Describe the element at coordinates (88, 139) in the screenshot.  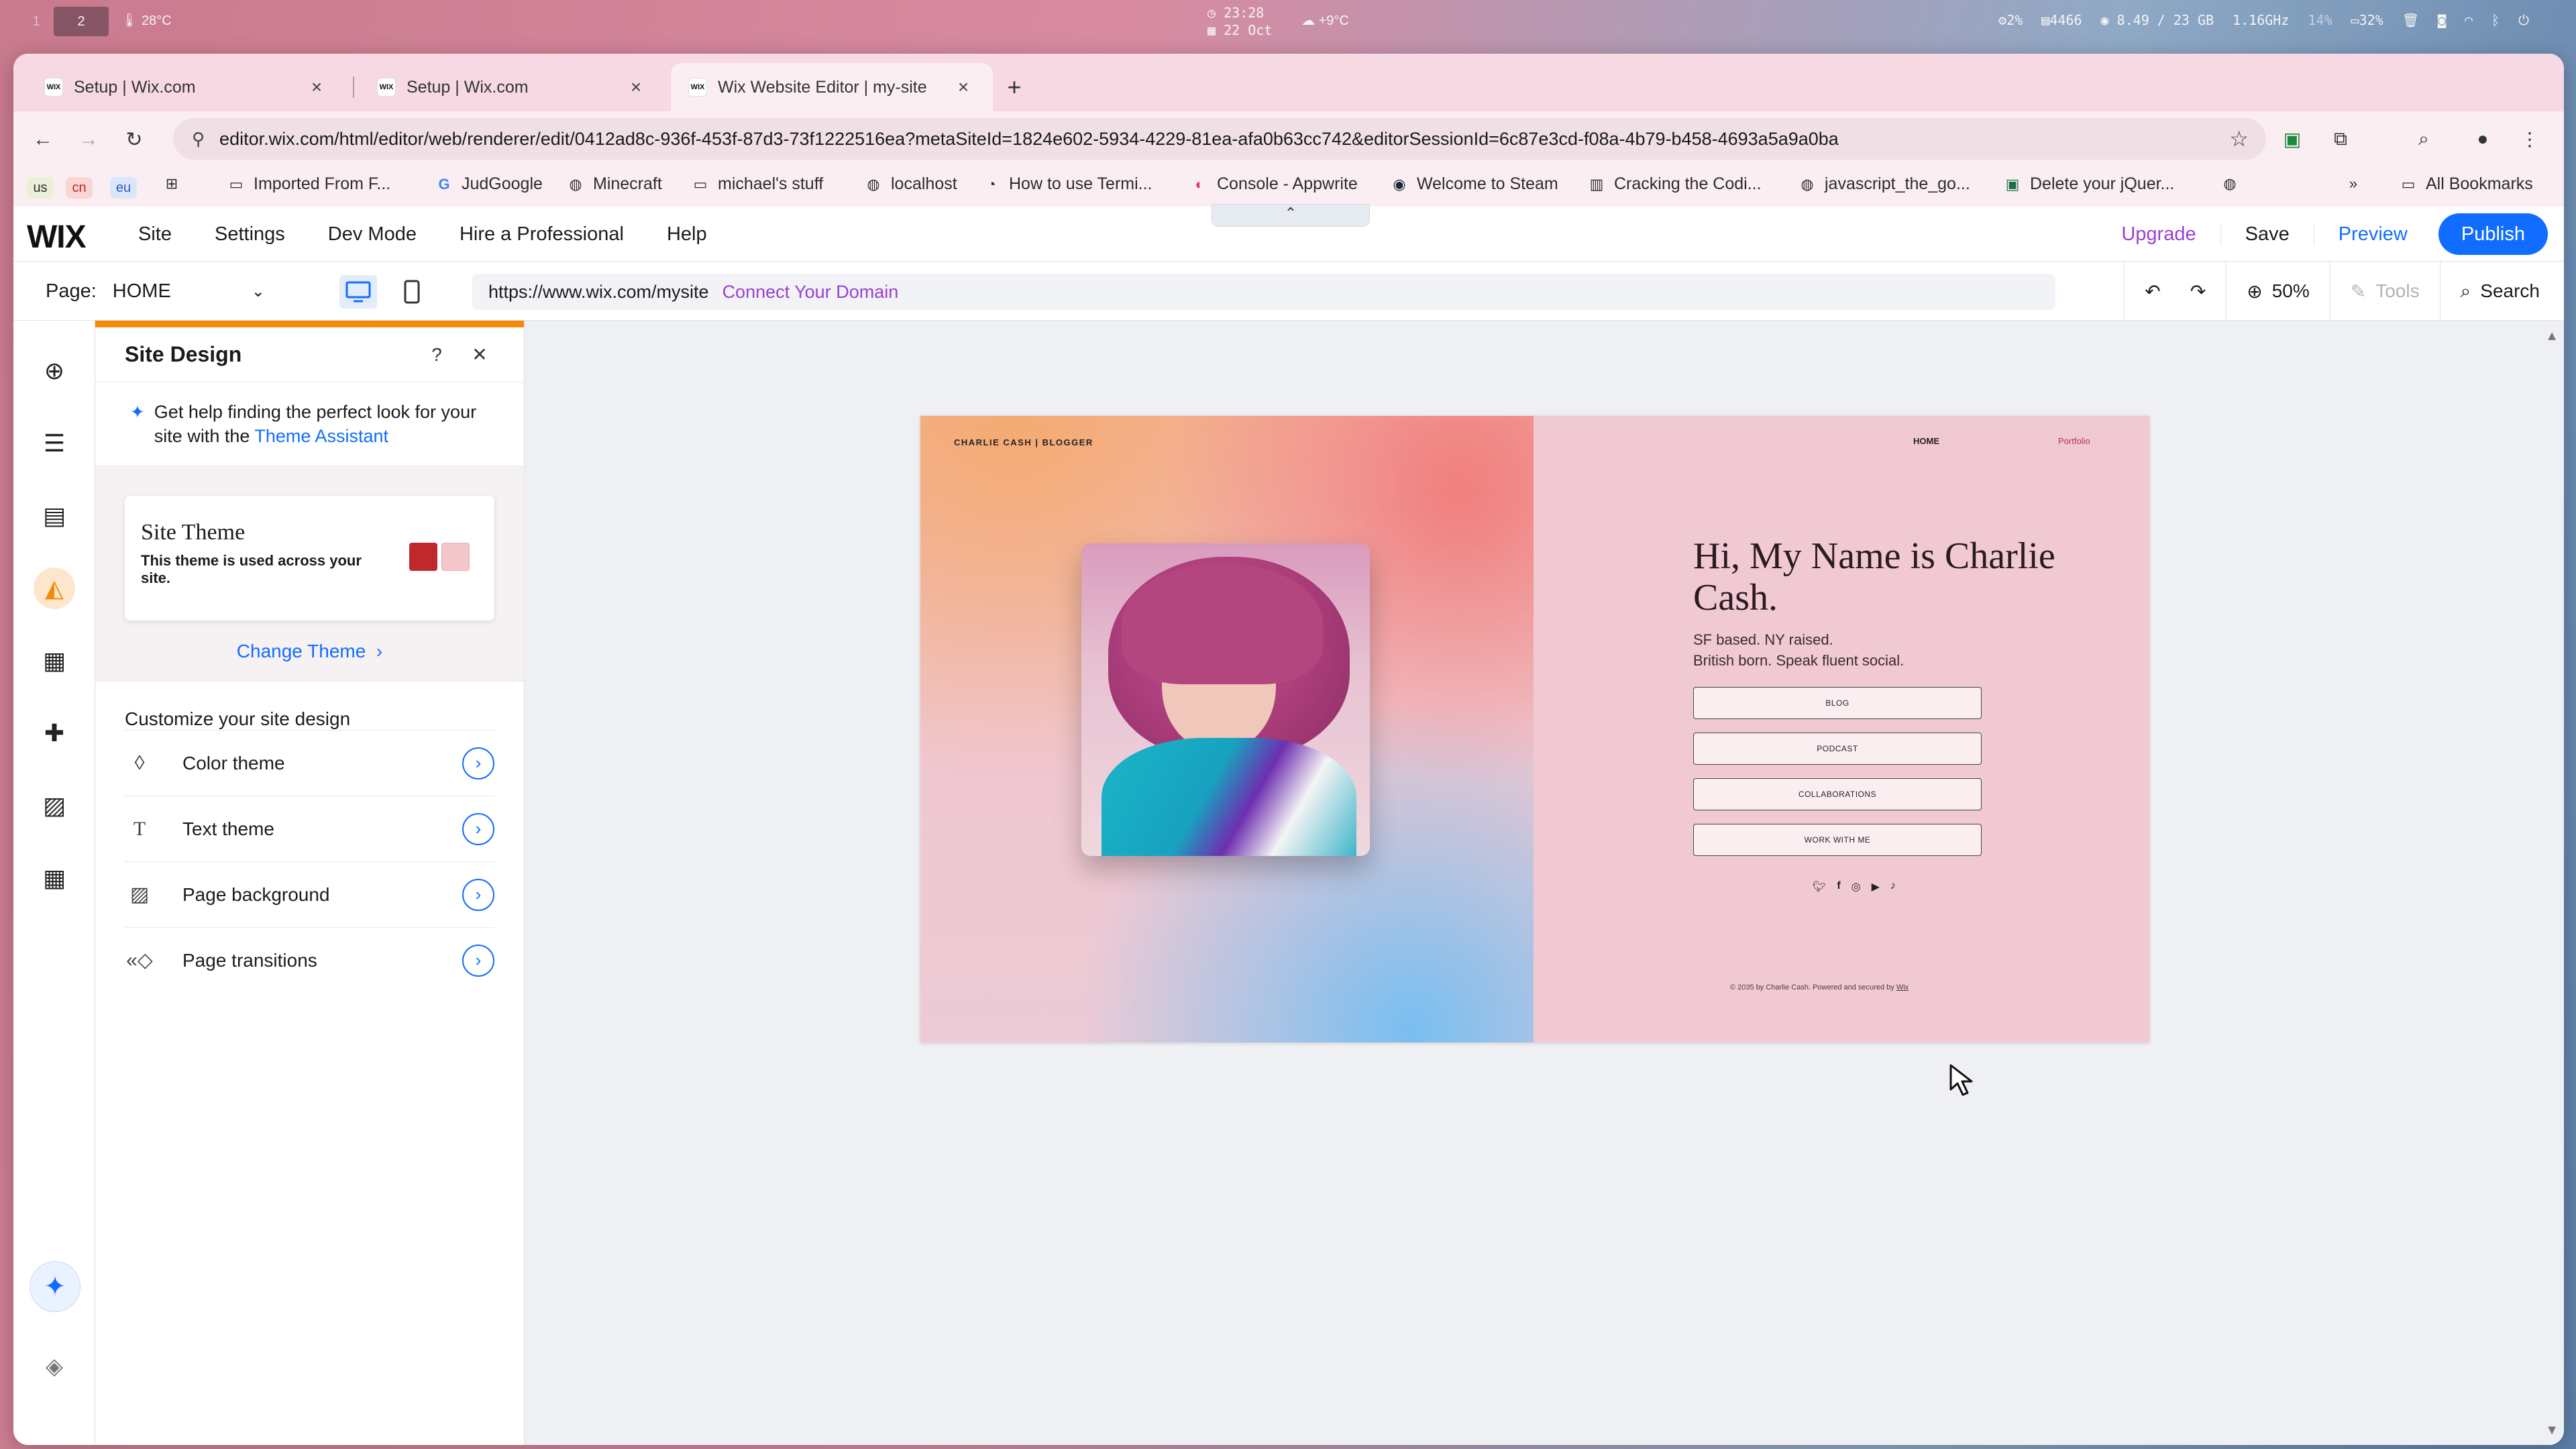
I see `forward-arrow-icon: →` at that location.